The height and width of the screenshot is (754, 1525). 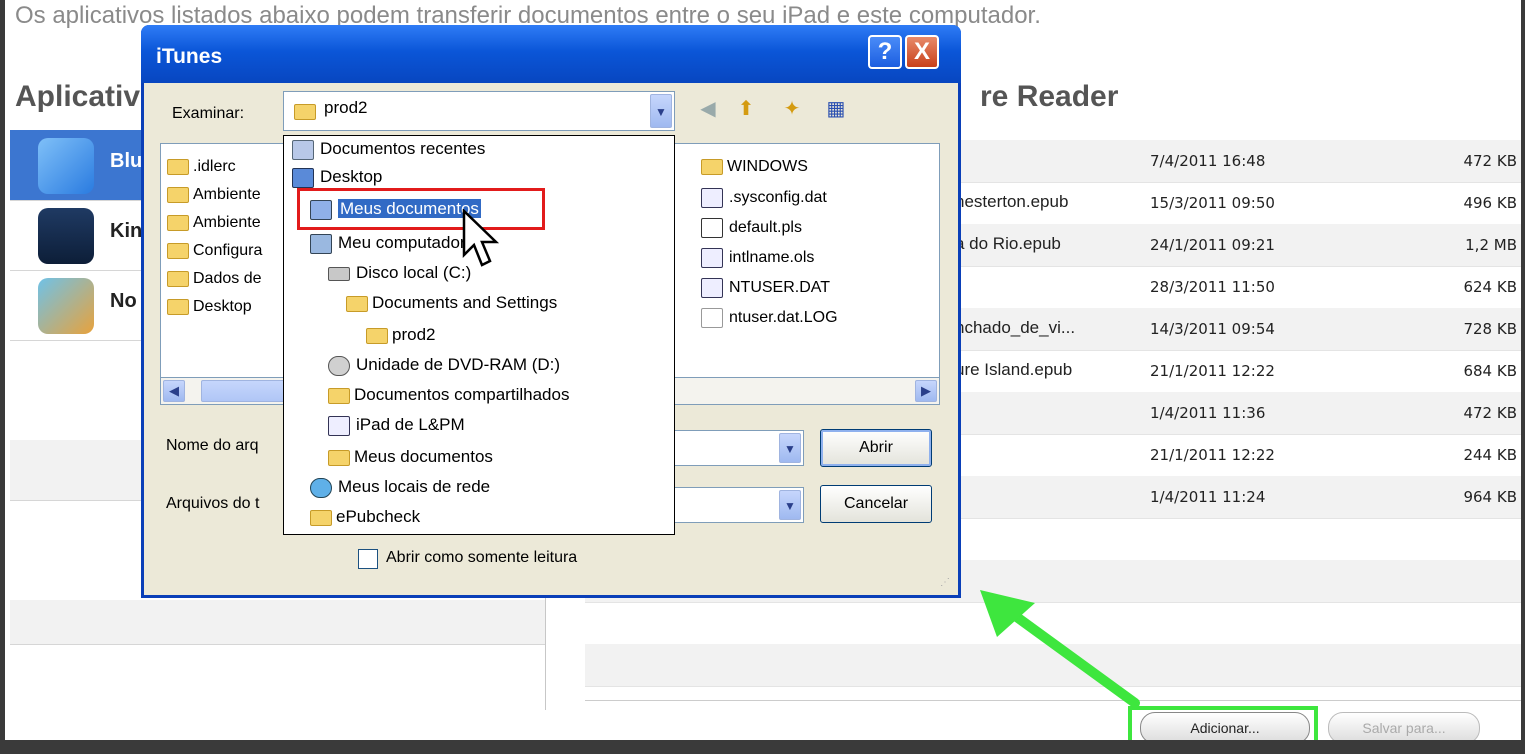 I want to click on dropdown-item-local-disk: Disco local (C:), so click(x=399, y=273).